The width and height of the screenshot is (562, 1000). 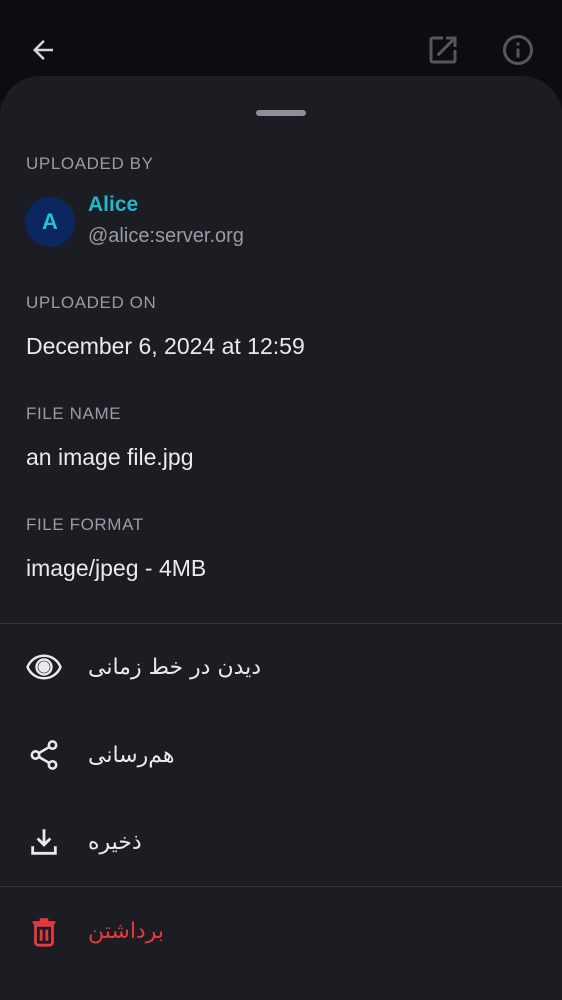 What do you see at coordinates (113, 204) in the screenshot?
I see `user-display-name: Alice` at bounding box center [113, 204].